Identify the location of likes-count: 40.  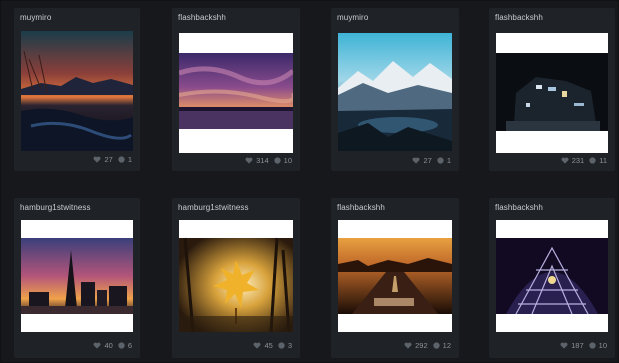
(108, 345).